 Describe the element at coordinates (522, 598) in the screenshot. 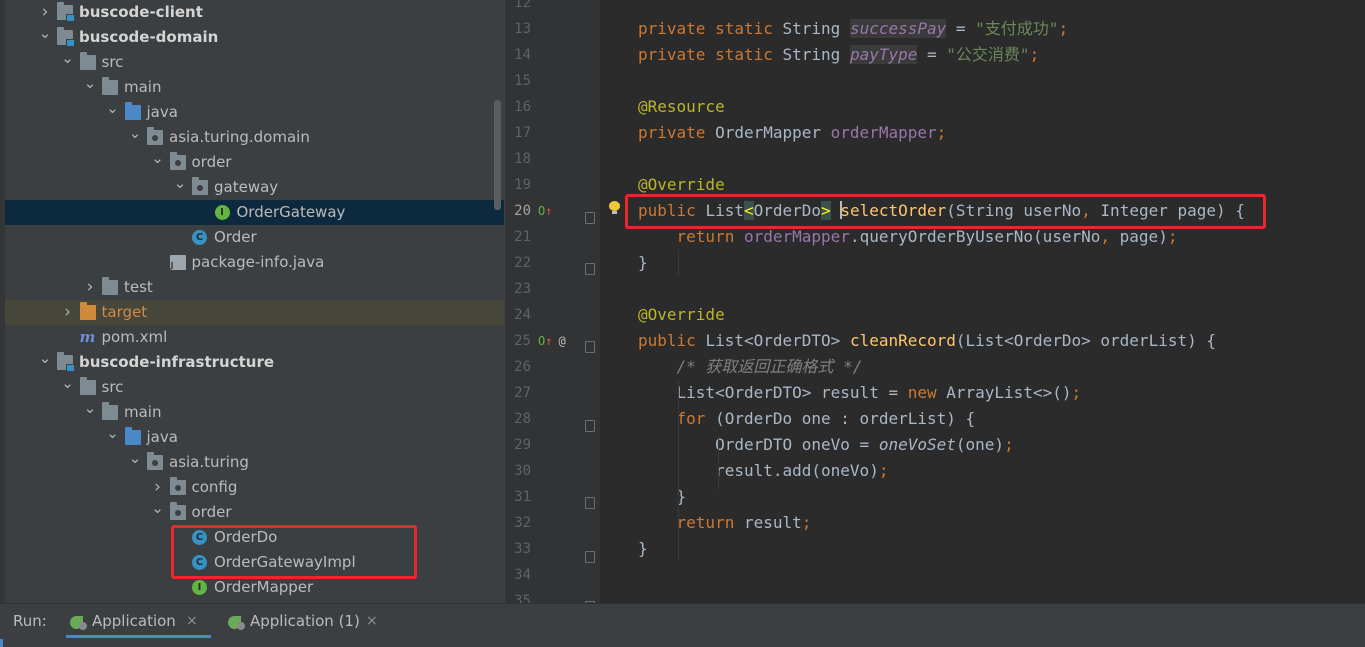

I see `line-number: 35` at that location.